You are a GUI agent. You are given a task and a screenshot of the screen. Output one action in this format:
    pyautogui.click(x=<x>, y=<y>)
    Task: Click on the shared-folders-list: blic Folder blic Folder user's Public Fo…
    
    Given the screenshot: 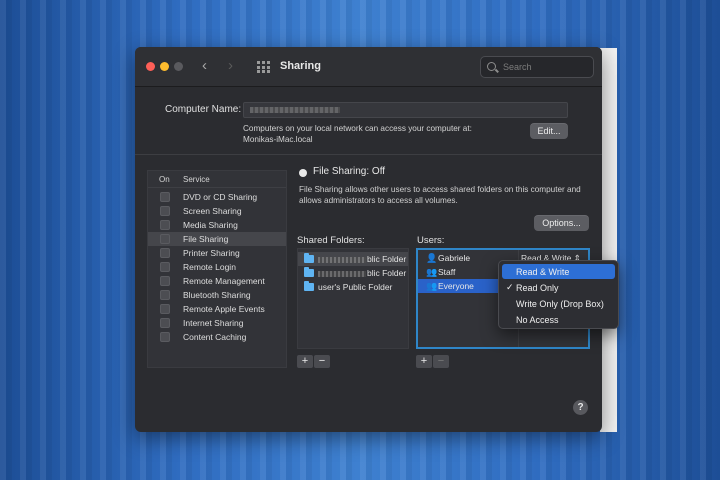 What is the action you would take?
    pyautogui.click(x=353, y=298)
    